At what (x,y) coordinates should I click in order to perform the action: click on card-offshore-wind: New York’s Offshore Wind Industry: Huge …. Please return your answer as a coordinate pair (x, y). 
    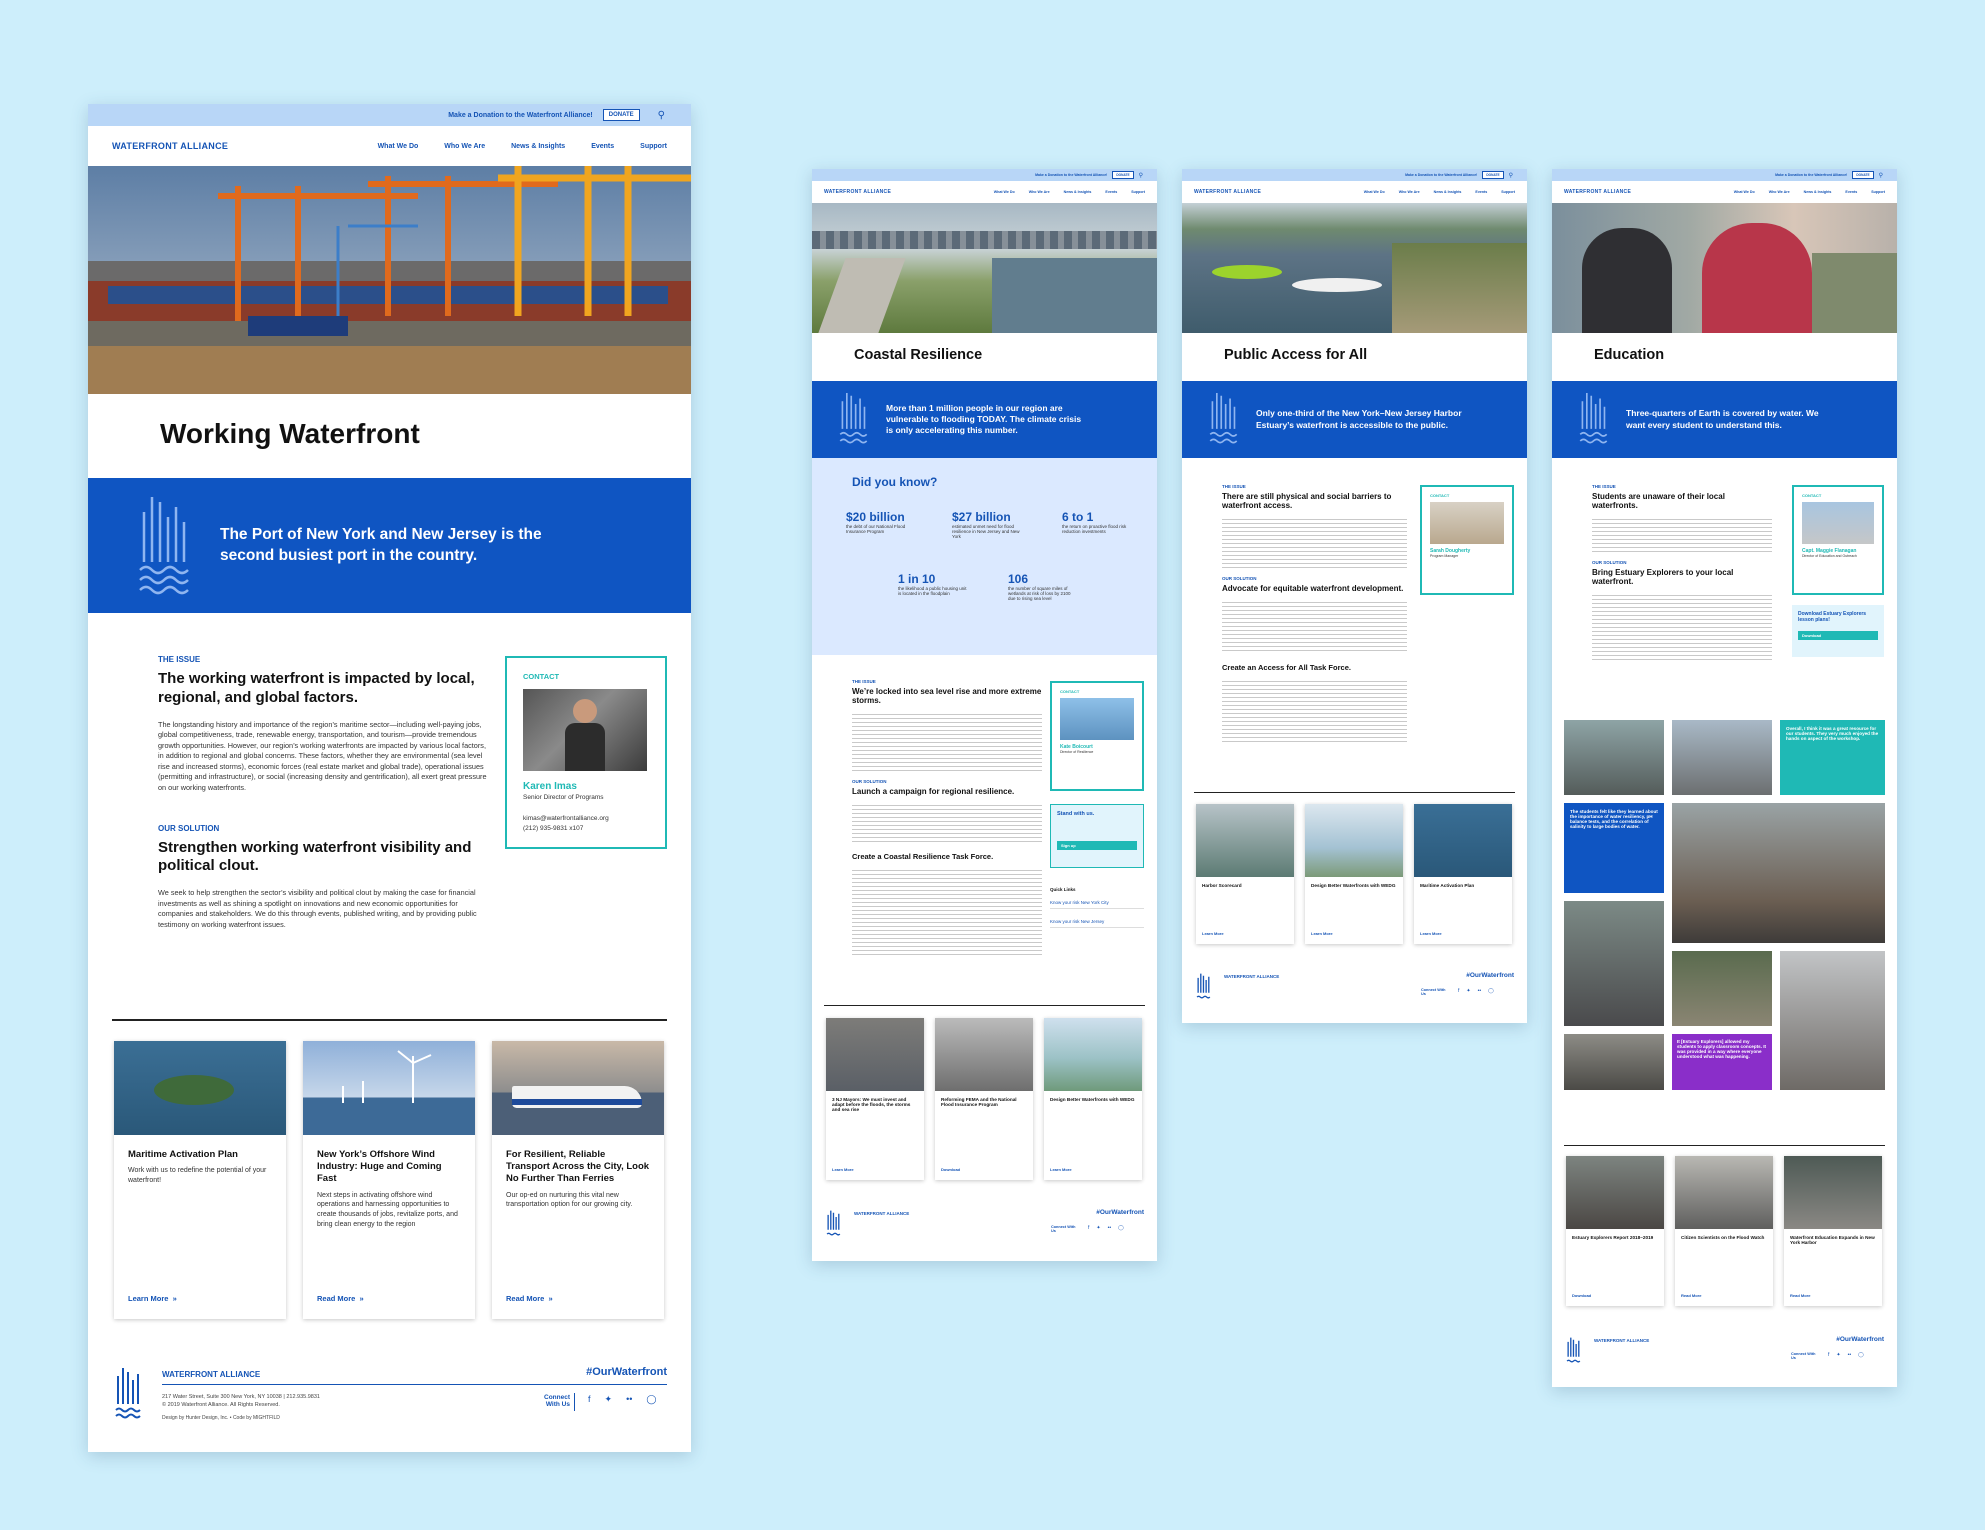
    Looking at the image, I should click on (389, 1180).